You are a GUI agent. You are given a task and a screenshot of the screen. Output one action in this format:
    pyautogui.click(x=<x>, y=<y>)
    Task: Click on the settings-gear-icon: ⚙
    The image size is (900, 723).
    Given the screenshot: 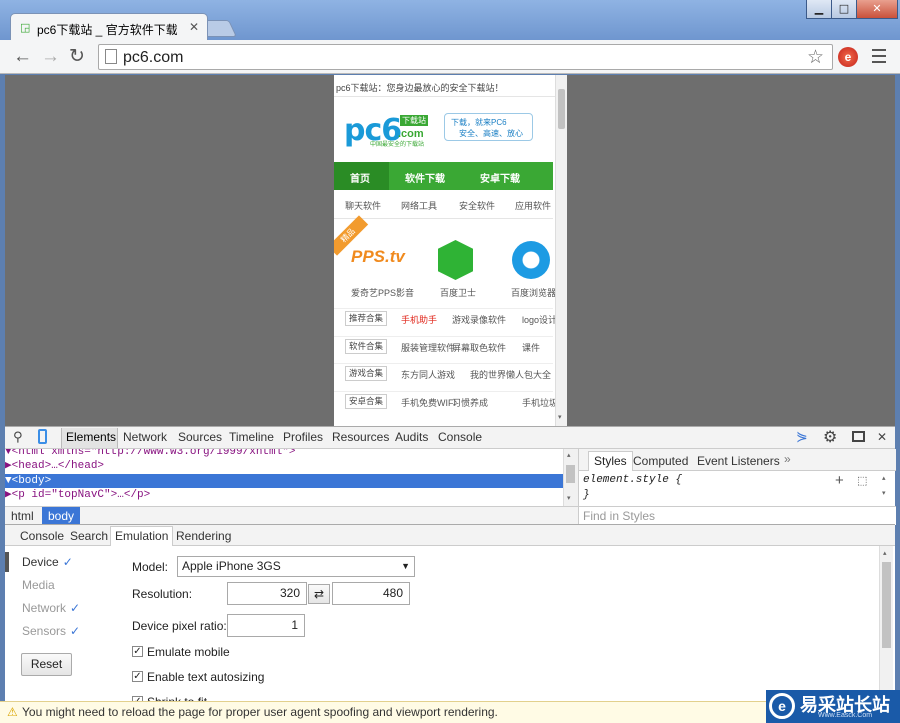 What is the action you would take?
    pyautogui.click(x=830, y=437)
    